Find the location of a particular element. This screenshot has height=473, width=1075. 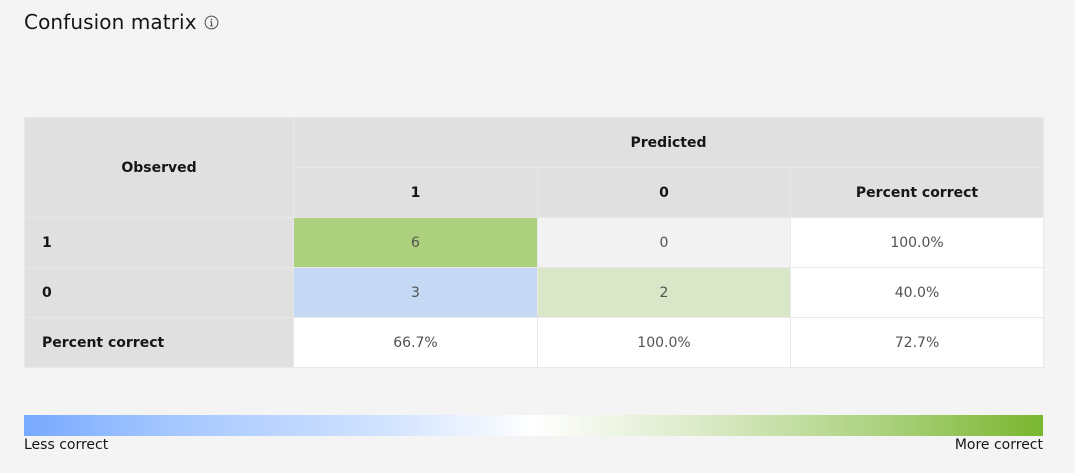

row-header: 1 is located at coordinates (159, 242).